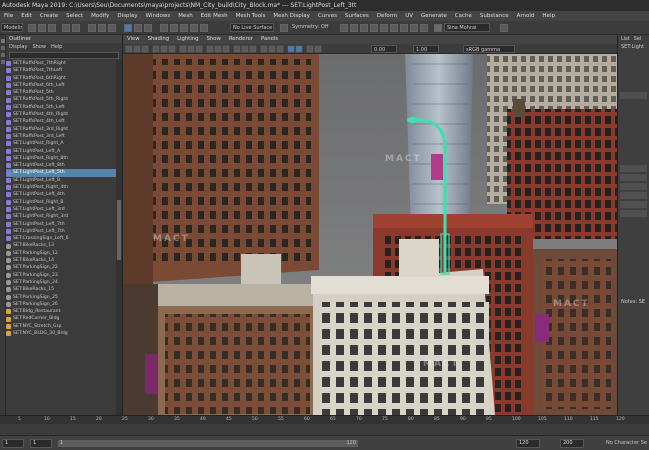  Describe the element at coordinates (61, 70) in the screenshot. I see `outliner-item: SET:RaffsPost_7thLeft` at that location.